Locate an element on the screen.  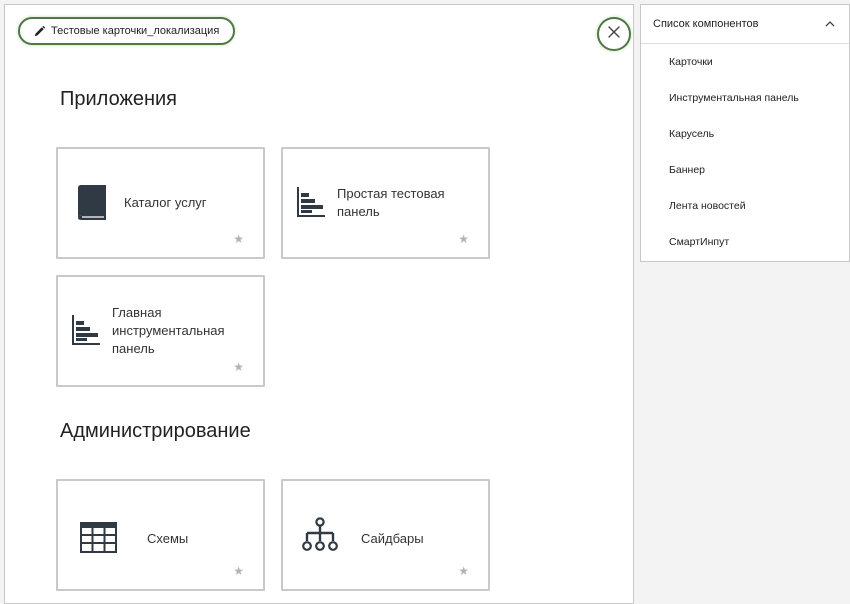
card-sidebars: Сайдбары ★ is located at coordinates (385, 535).